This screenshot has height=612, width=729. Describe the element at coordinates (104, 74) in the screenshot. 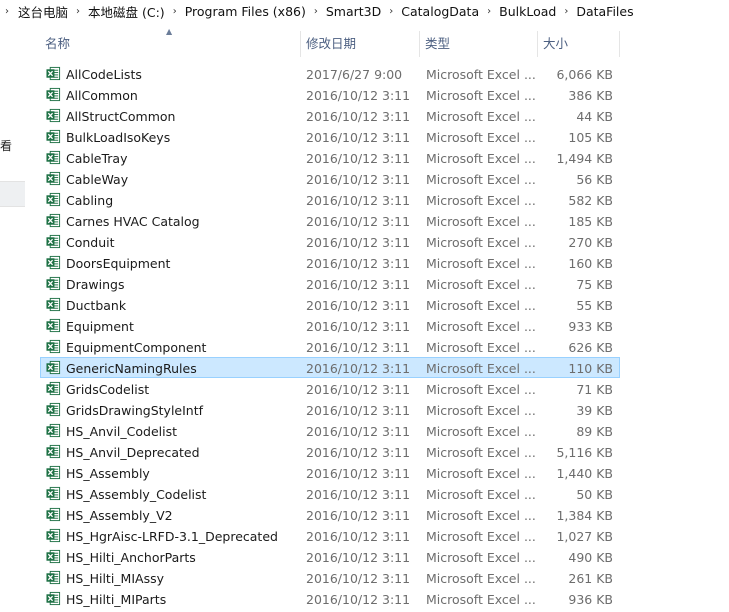

I see `file-name: AllCodeLists` at that location.